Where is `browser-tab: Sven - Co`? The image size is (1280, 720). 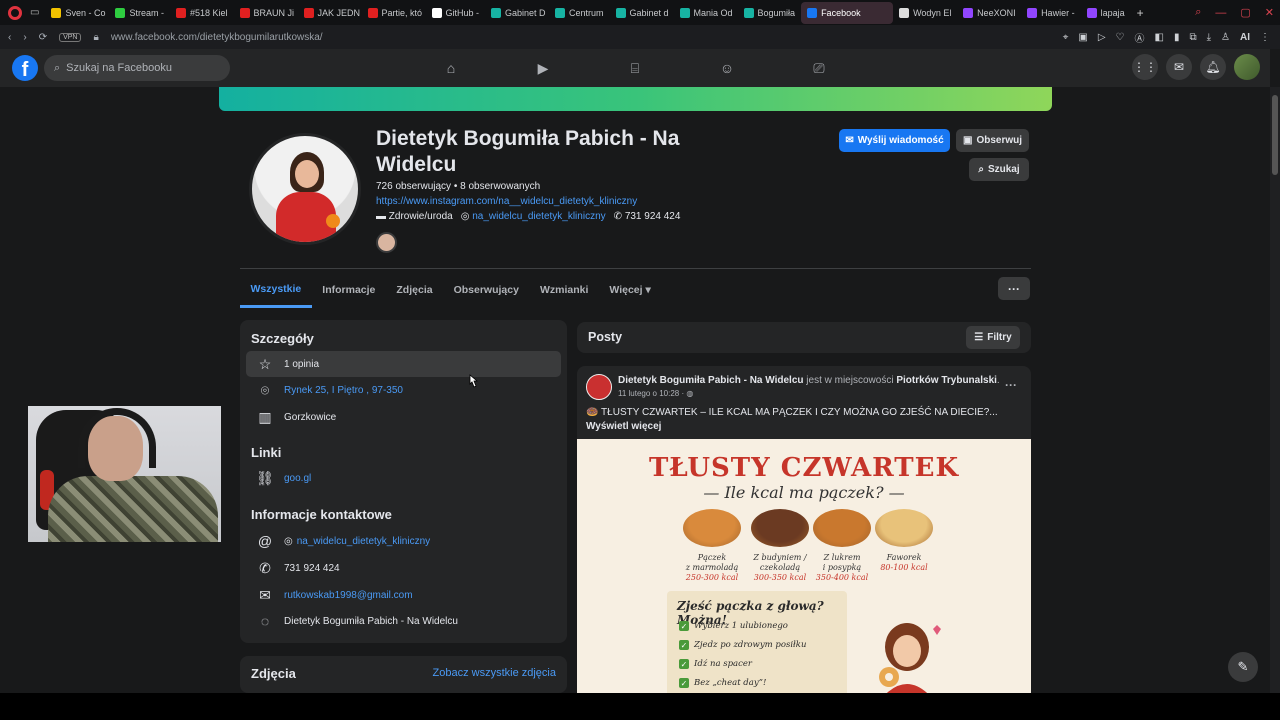
browser-tab: Sven - Co is located at coordinates (77, 13).